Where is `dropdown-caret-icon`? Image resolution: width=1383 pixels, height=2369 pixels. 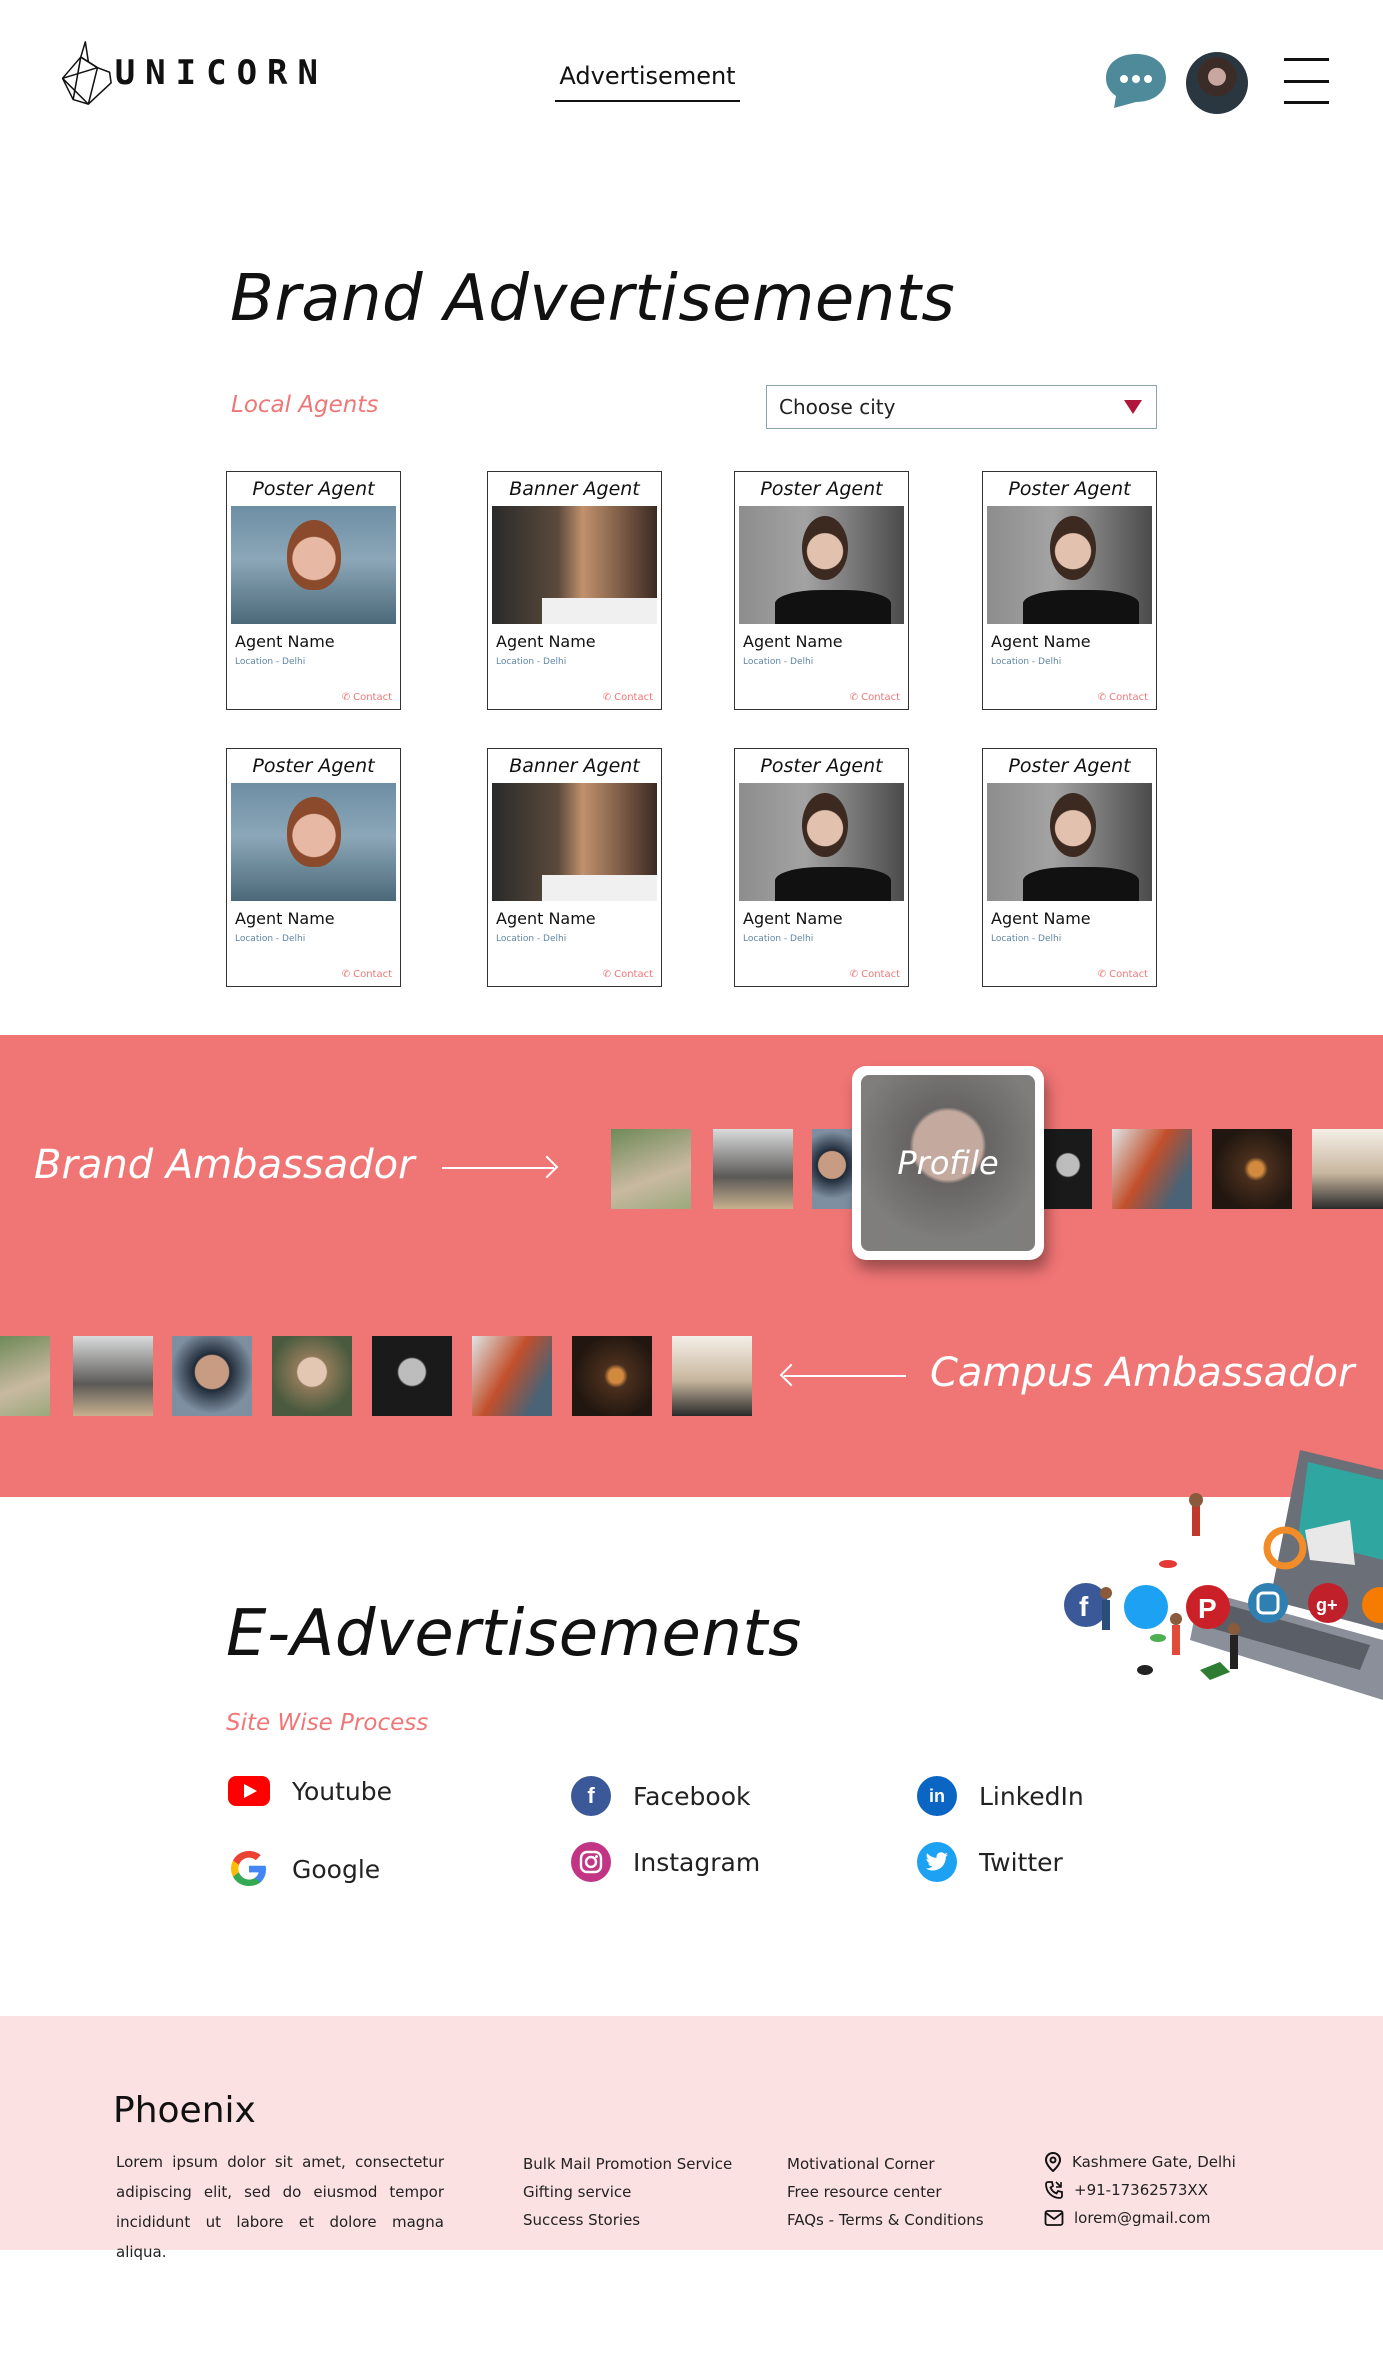
dropdown-caret-icon is located at coordinates (1133, 407).